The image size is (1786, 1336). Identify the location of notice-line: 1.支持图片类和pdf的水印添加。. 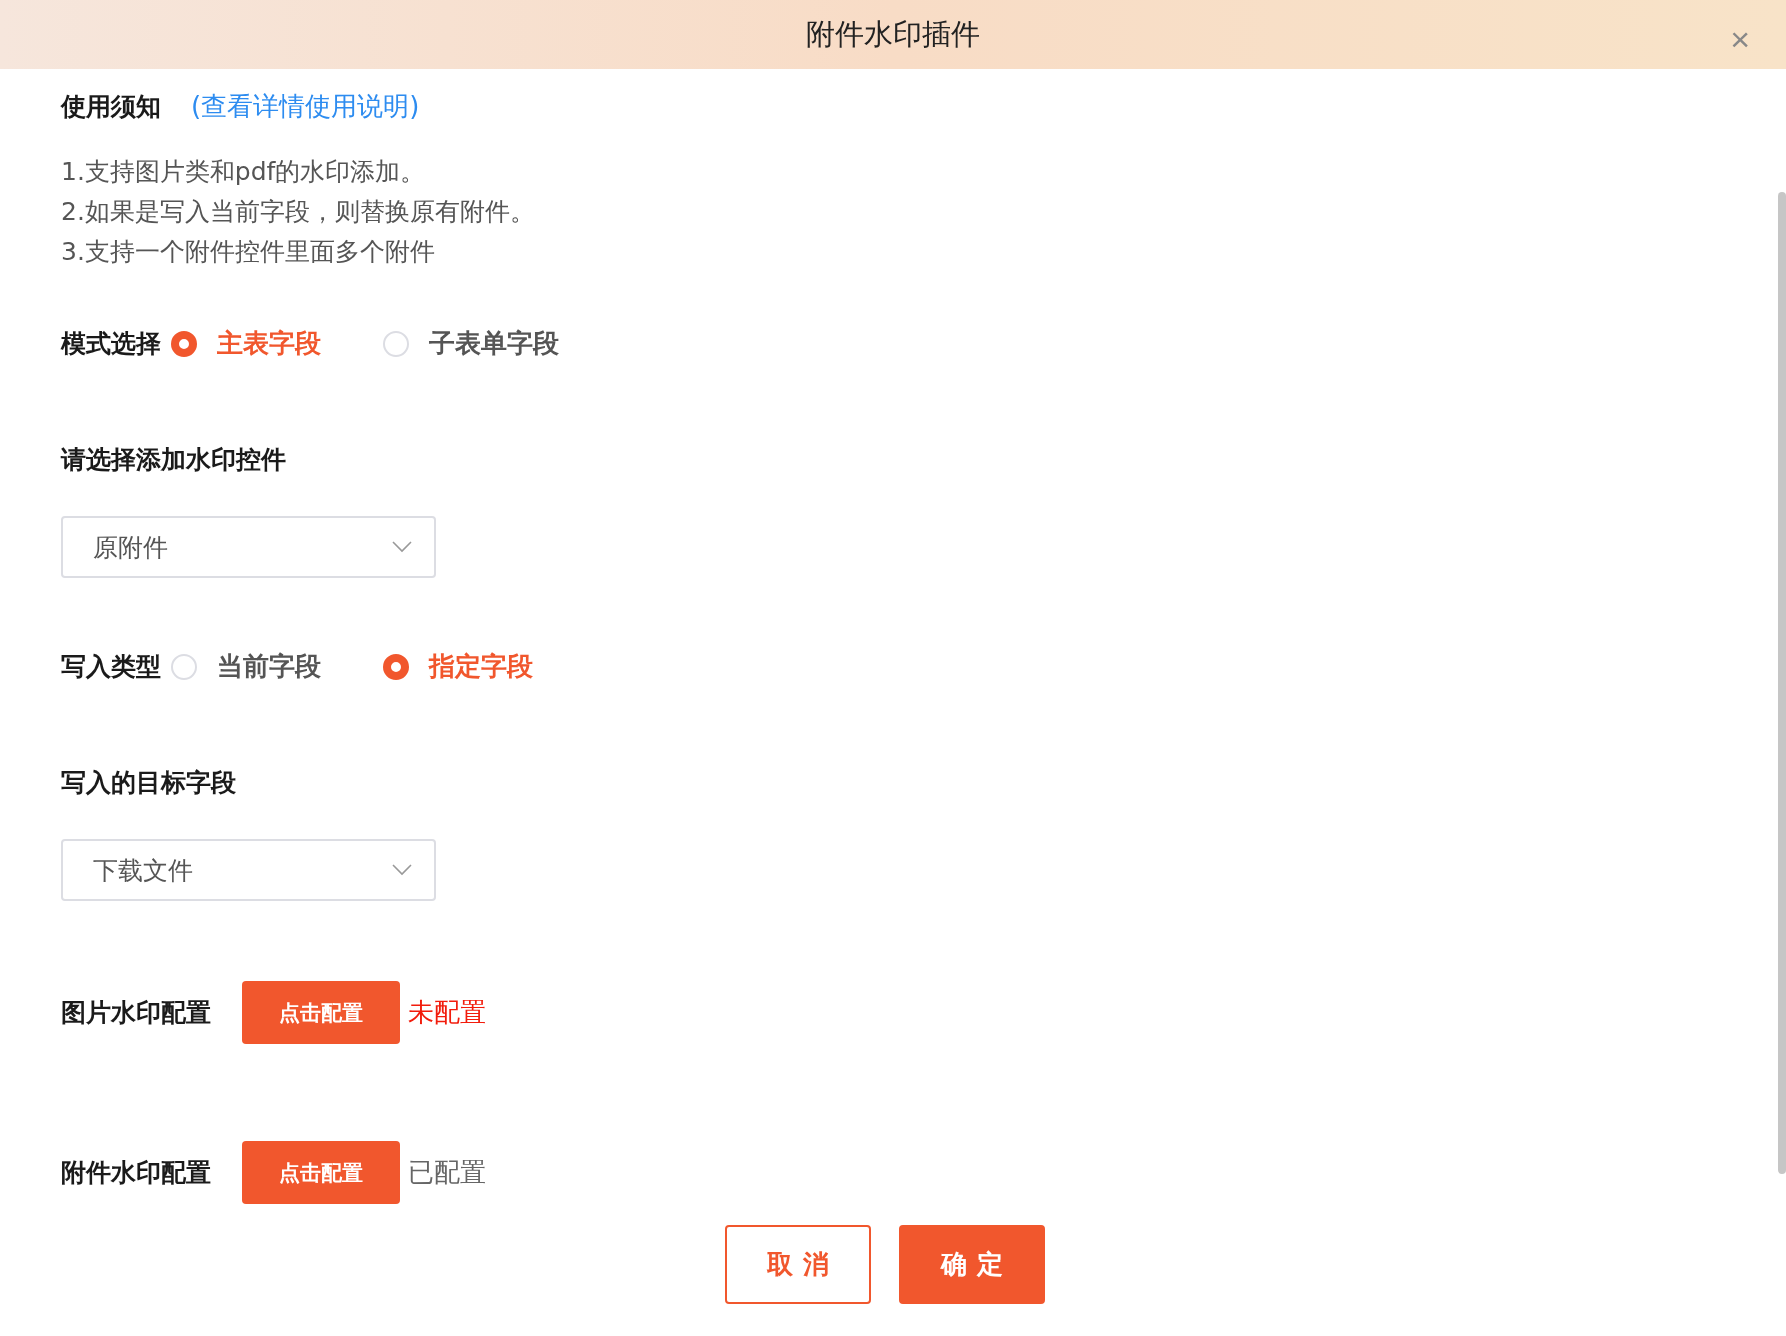
(244, 172).